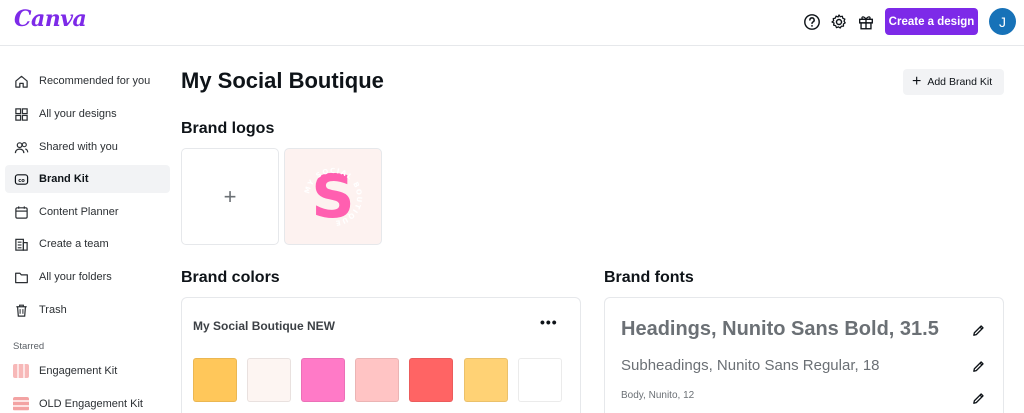 The height and width of the screenshot is (413, 1024). I want to click on brand-colors-card: My Social Boutique NEW •••, so click(381, 355).